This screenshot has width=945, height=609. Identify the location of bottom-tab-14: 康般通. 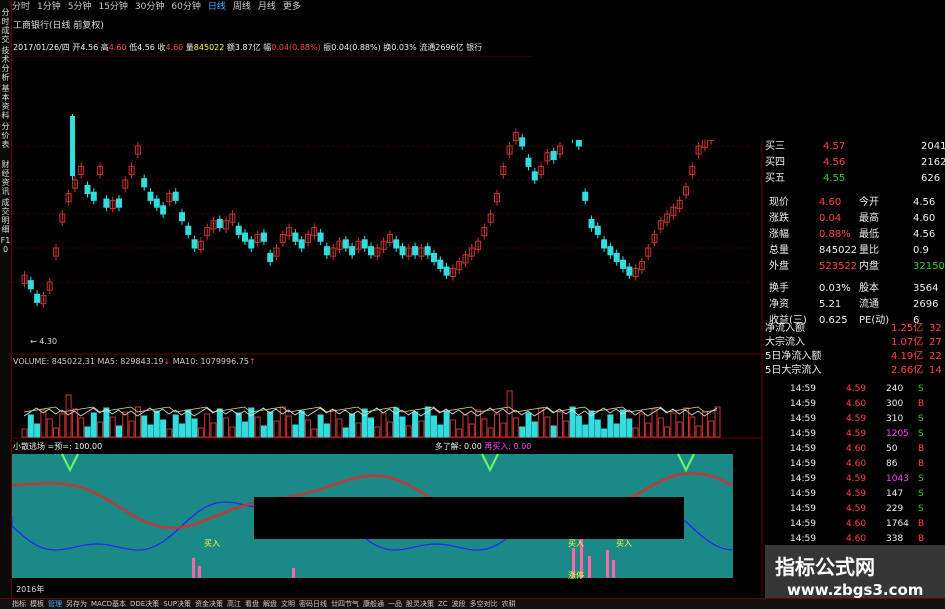
(373, 604).